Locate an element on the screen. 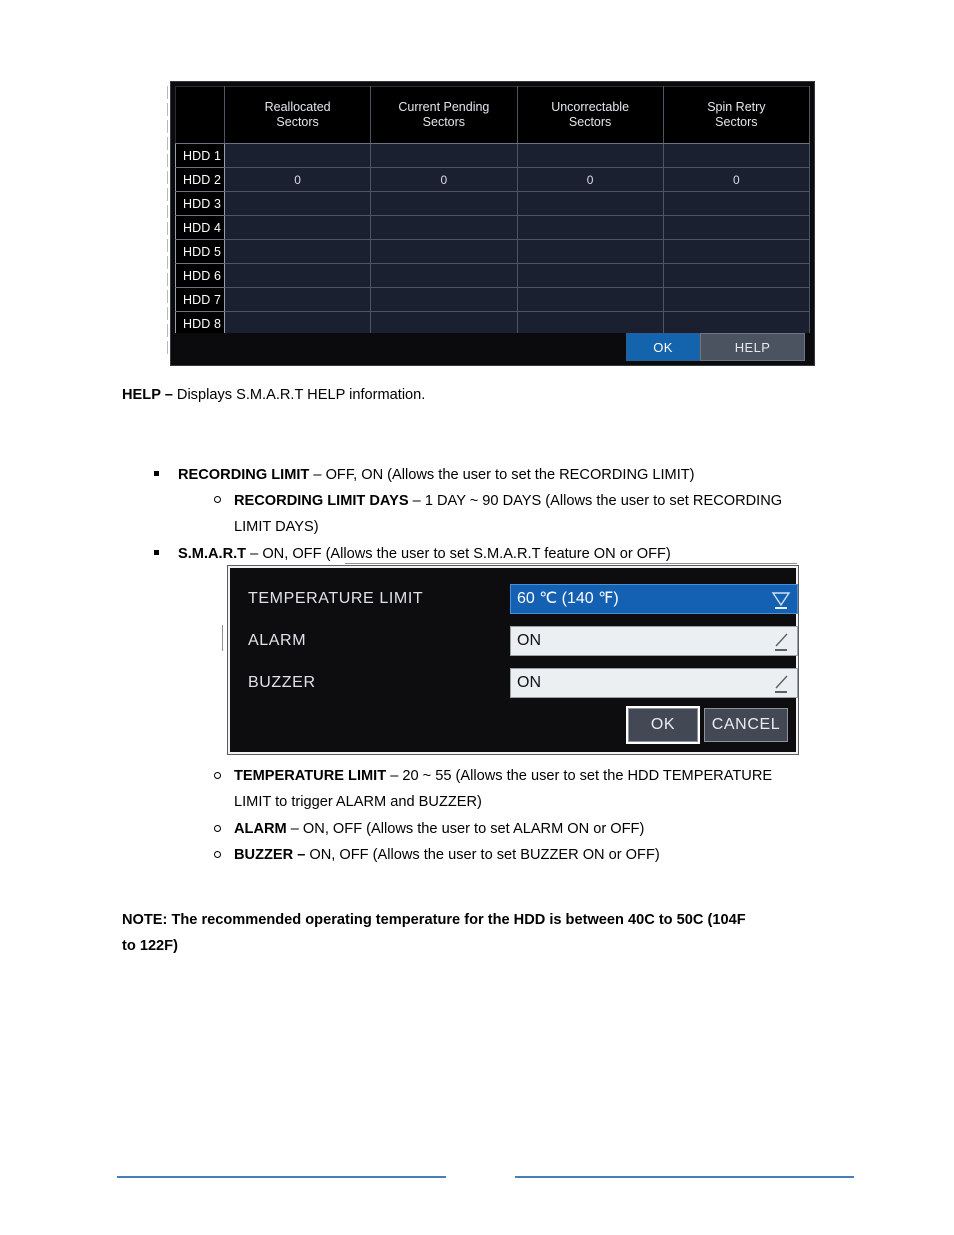  table-row: HDD 7 is located at coordinates (493, 299).